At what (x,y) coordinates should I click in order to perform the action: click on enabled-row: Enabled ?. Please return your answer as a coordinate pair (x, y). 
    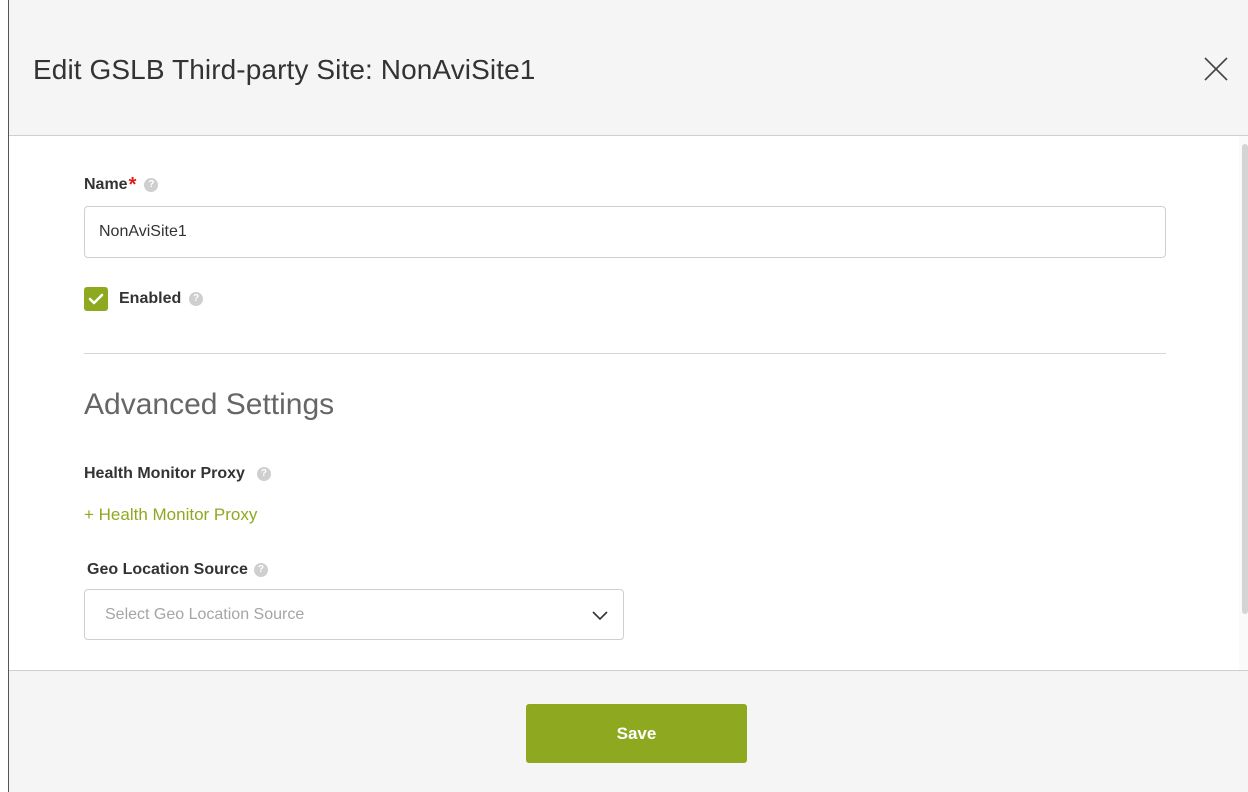
    Looking at the image, I should click on (144, 299).